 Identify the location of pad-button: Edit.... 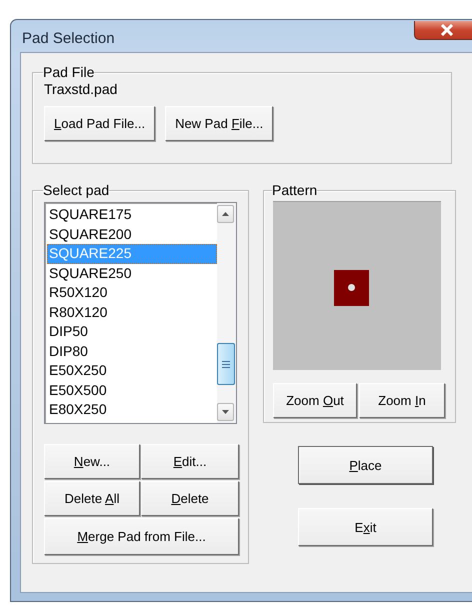
(190, 461).